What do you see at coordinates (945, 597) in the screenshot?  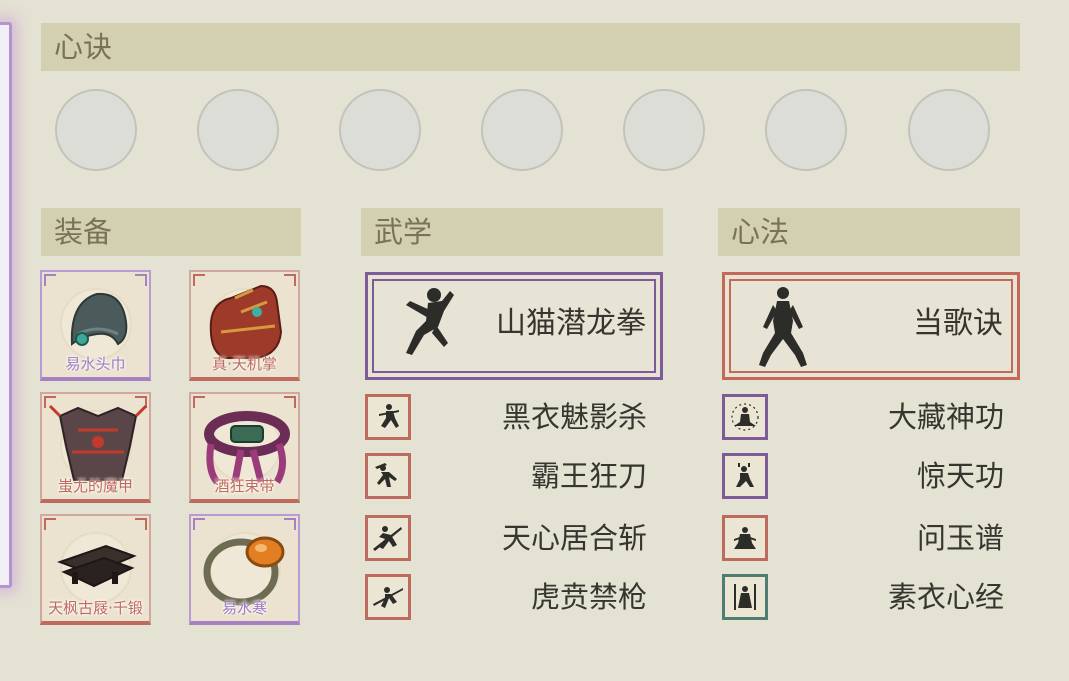 I see `skill-name: 素衣心经` at bounding box center [945, 597].